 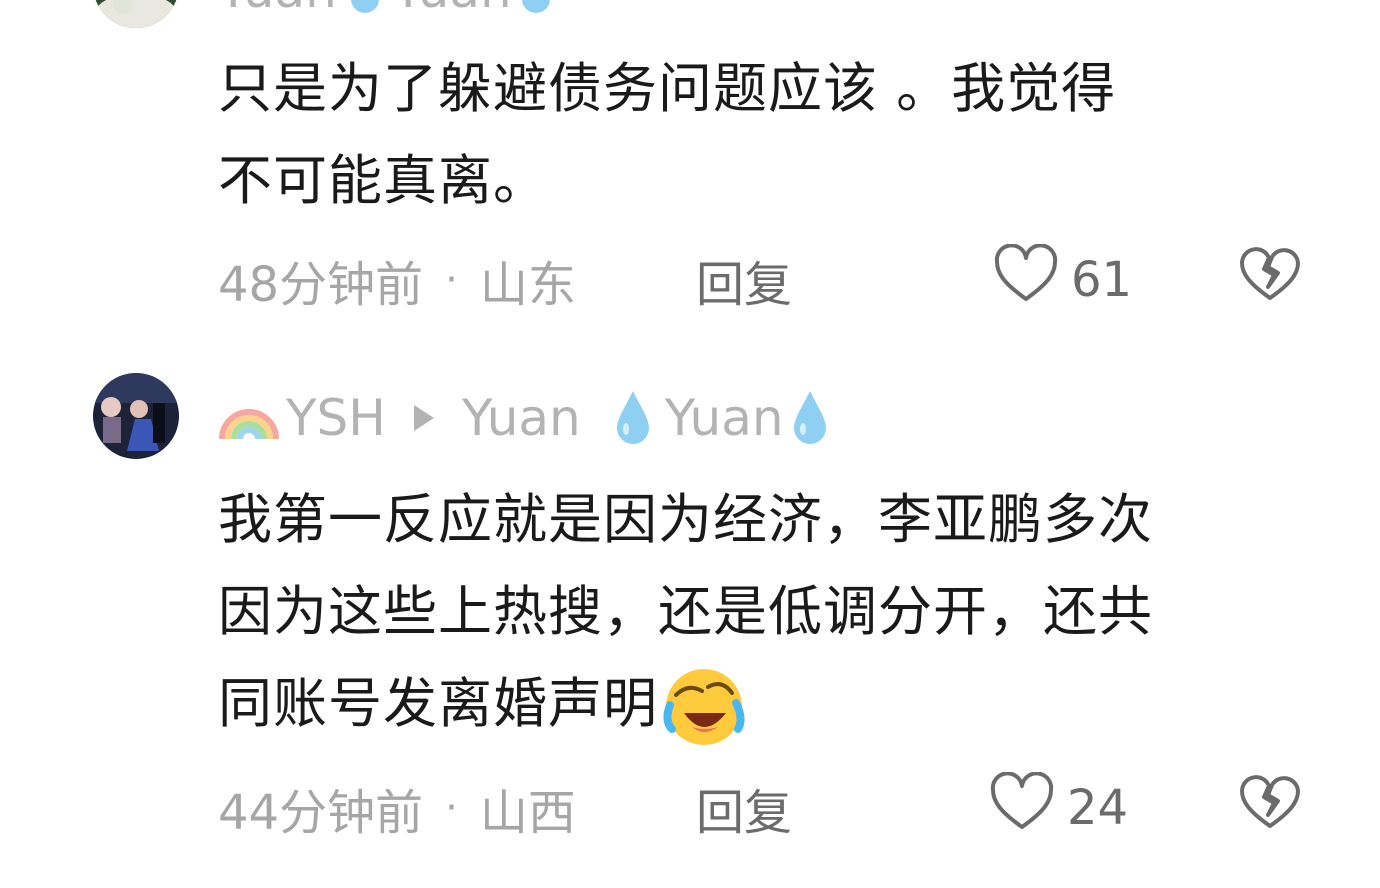 I want to click on play-arrow-icon, so click(x=424, y=418).